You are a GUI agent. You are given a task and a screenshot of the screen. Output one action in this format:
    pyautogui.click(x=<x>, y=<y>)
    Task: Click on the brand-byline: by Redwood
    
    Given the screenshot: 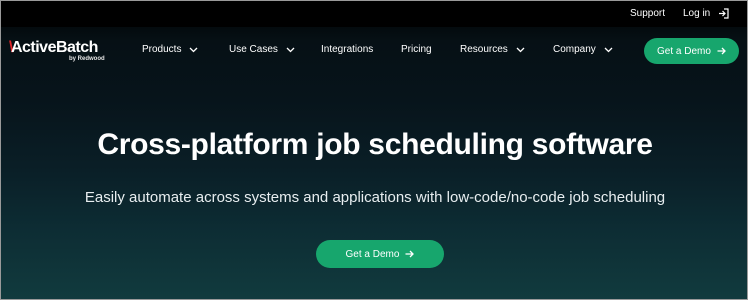 What is the action you would take?
    pyautogui.click(x=87, y=59)
    